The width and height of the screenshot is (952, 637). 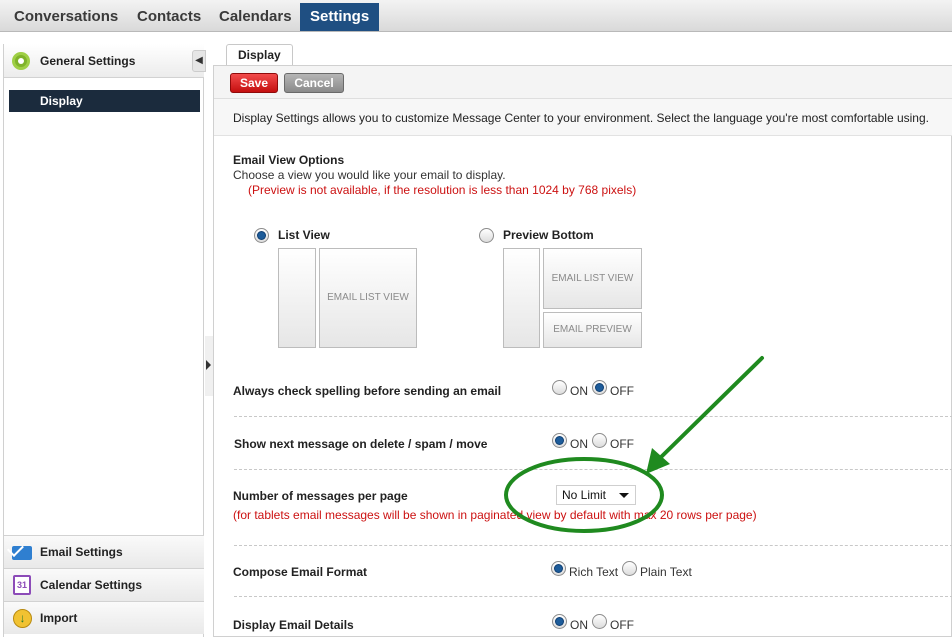 What do you see at coordinates (548, 235) in the screenshot?
I see `preview-bottom-label: Preview Bottom` at bounding box center [548, 235].